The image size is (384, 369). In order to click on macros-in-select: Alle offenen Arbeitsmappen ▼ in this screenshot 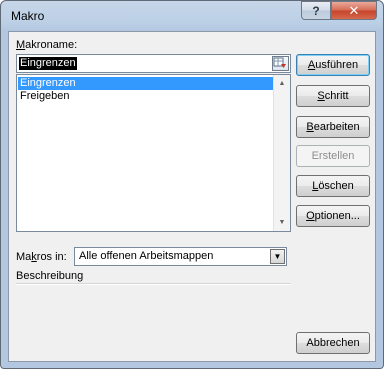, I will do `click(180, 256)`.